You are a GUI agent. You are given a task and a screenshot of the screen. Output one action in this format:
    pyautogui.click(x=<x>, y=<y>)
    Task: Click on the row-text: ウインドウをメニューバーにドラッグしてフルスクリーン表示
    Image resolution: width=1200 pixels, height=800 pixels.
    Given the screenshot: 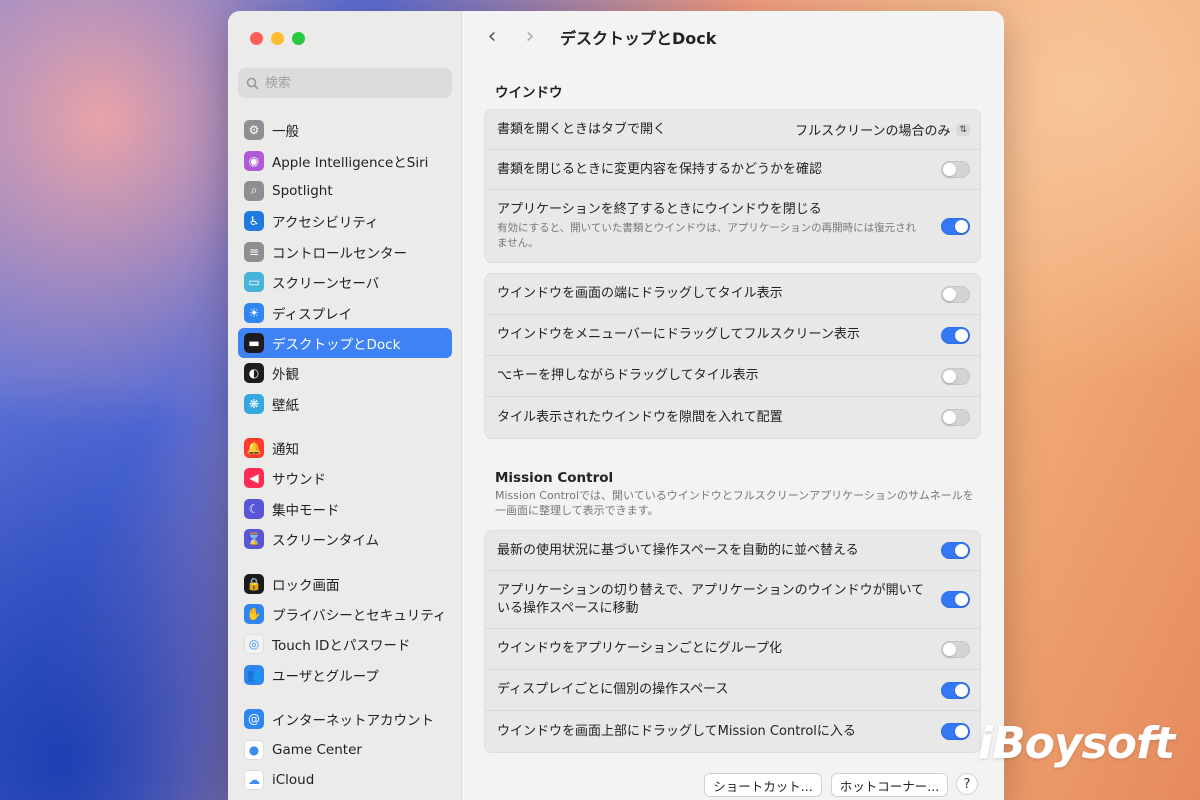 What is the action you would take?
    pyautogui.click(x=678, y=335)
    